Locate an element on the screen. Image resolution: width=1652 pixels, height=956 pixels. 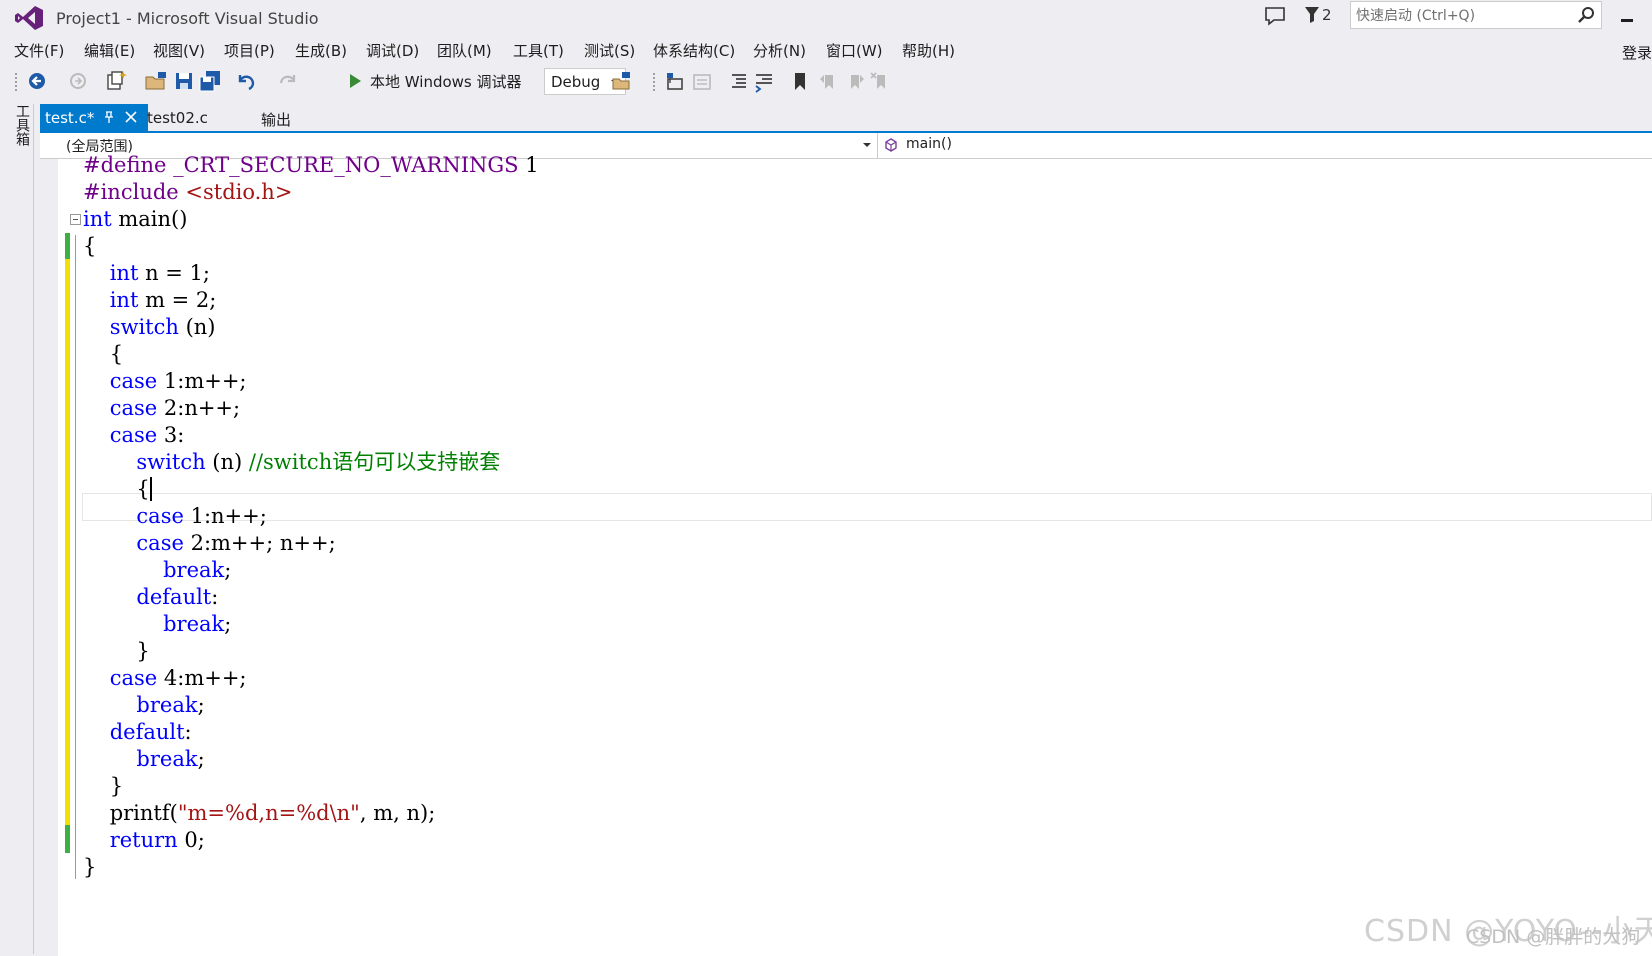
code-line-26: return 0; is located at coordinates (157, 840).